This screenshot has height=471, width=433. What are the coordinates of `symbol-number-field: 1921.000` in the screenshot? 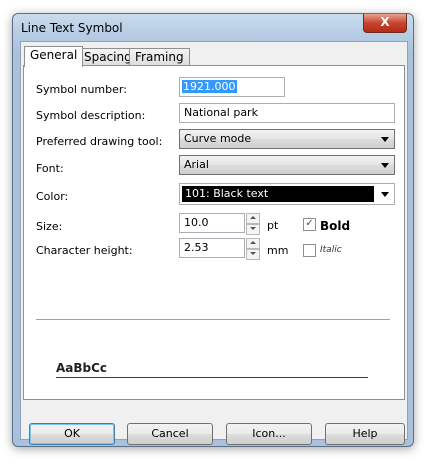 It's located at (232, 87).